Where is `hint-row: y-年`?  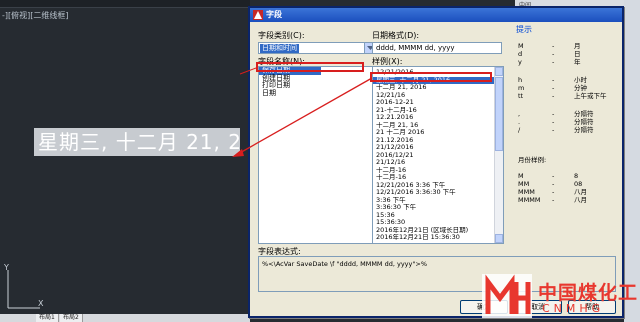
hint-row: y-年 is located at coordinates (568, 62).